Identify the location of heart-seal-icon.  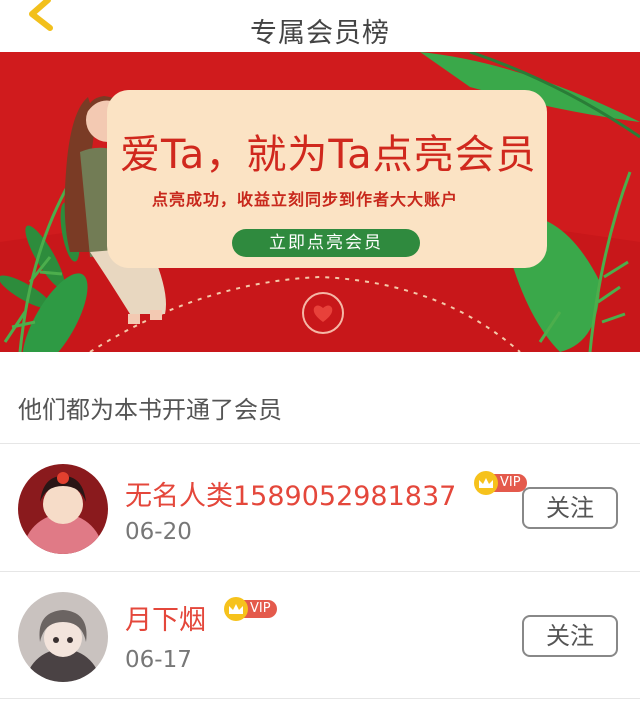
(323, 313).